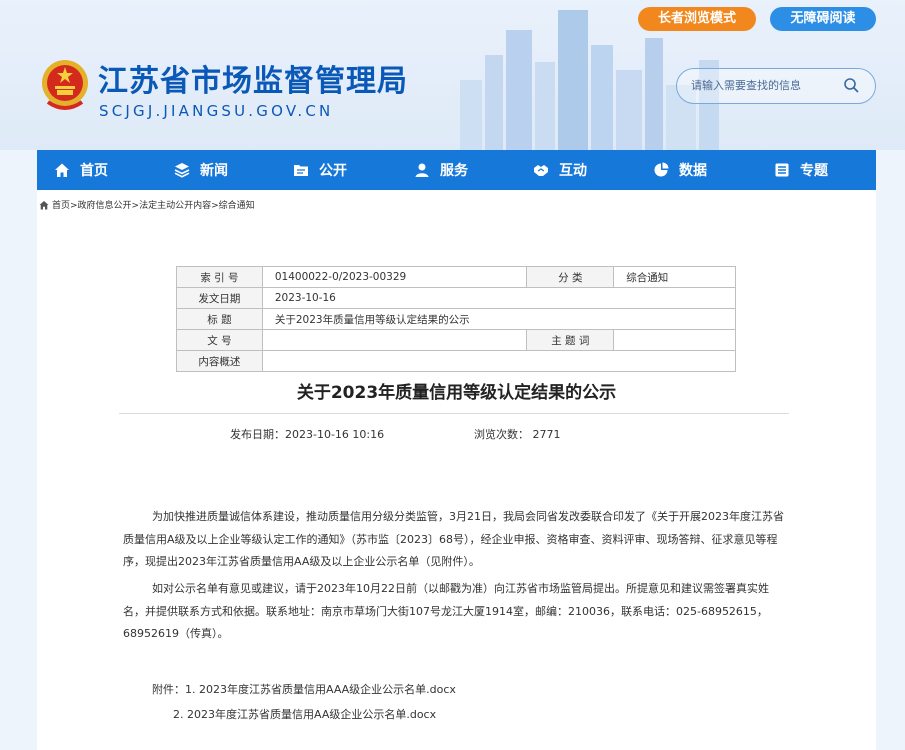 This screenshot has width=905, height=750. Describe the element at coordinates (454, 413) in the screenshot. I see `title-divider` at that location.